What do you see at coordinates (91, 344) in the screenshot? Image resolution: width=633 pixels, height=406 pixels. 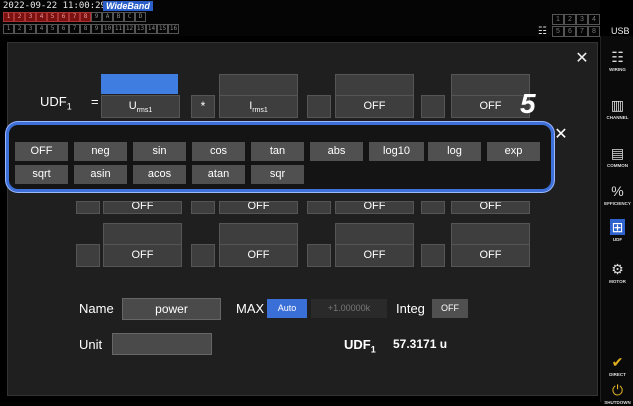 I see `unit-label: Unit` at bounding box center [91, 344].